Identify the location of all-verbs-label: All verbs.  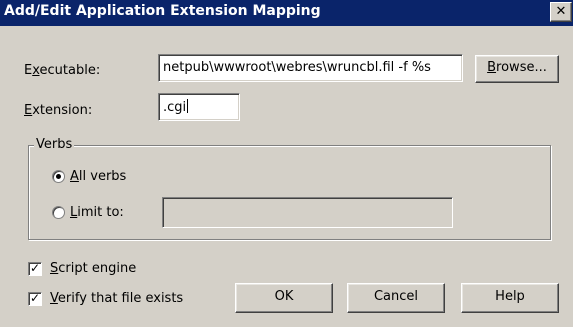
(98, 176).